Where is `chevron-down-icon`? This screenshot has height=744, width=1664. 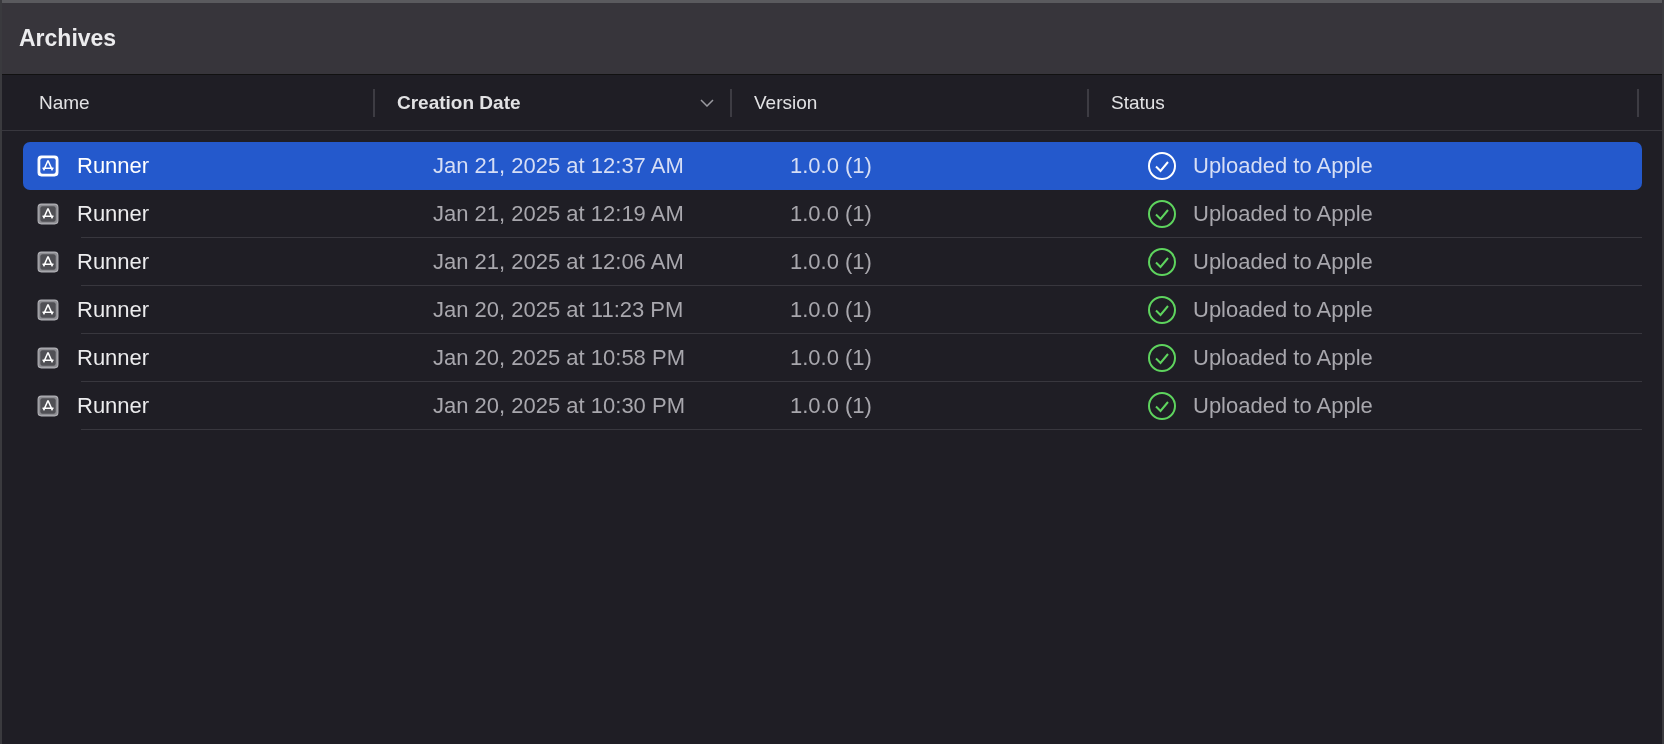
chevron-down-icon is located at coordinates (707, 102).